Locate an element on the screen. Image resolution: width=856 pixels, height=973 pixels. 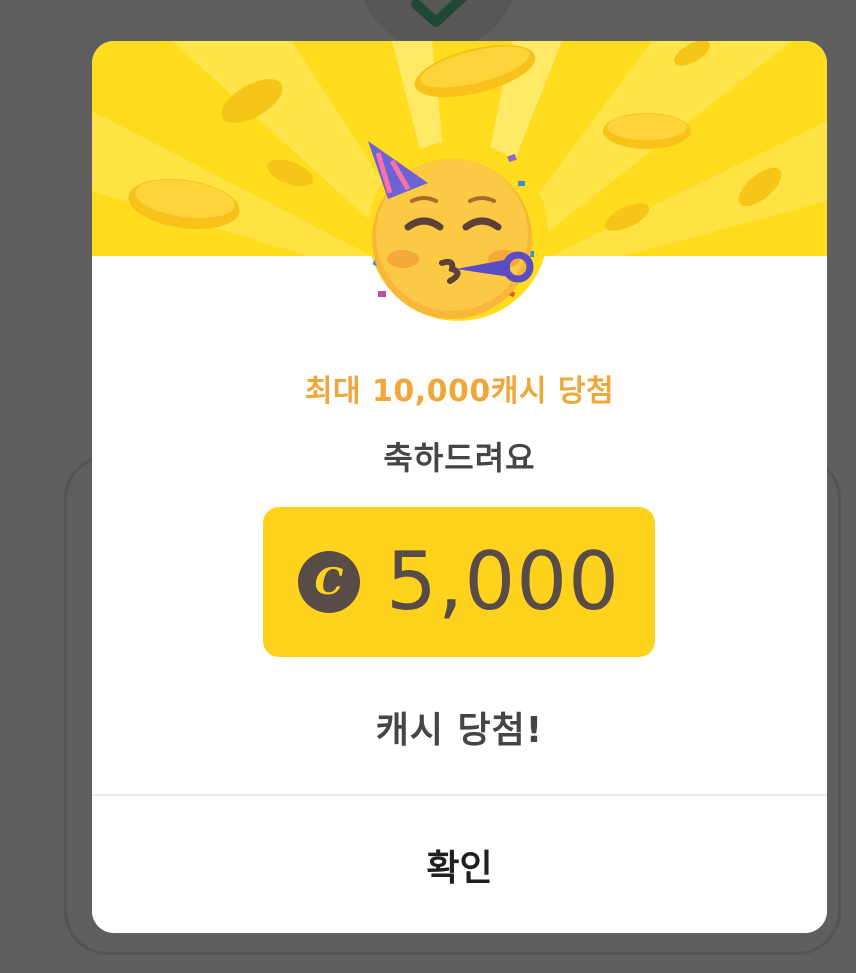
reward-result-text: 캐시 당첨! is located at coordinates (459, 730).